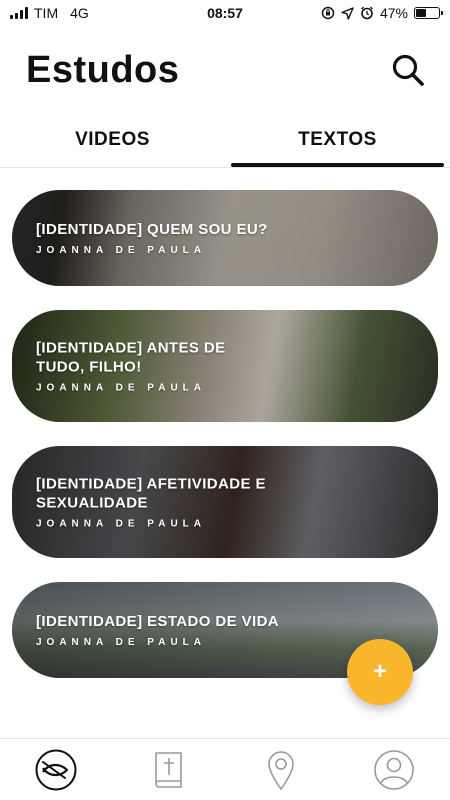 Image resolution: width=450 pixels, height=800 pixels. I want to click on nav-item-biblia, so click(169, 770).